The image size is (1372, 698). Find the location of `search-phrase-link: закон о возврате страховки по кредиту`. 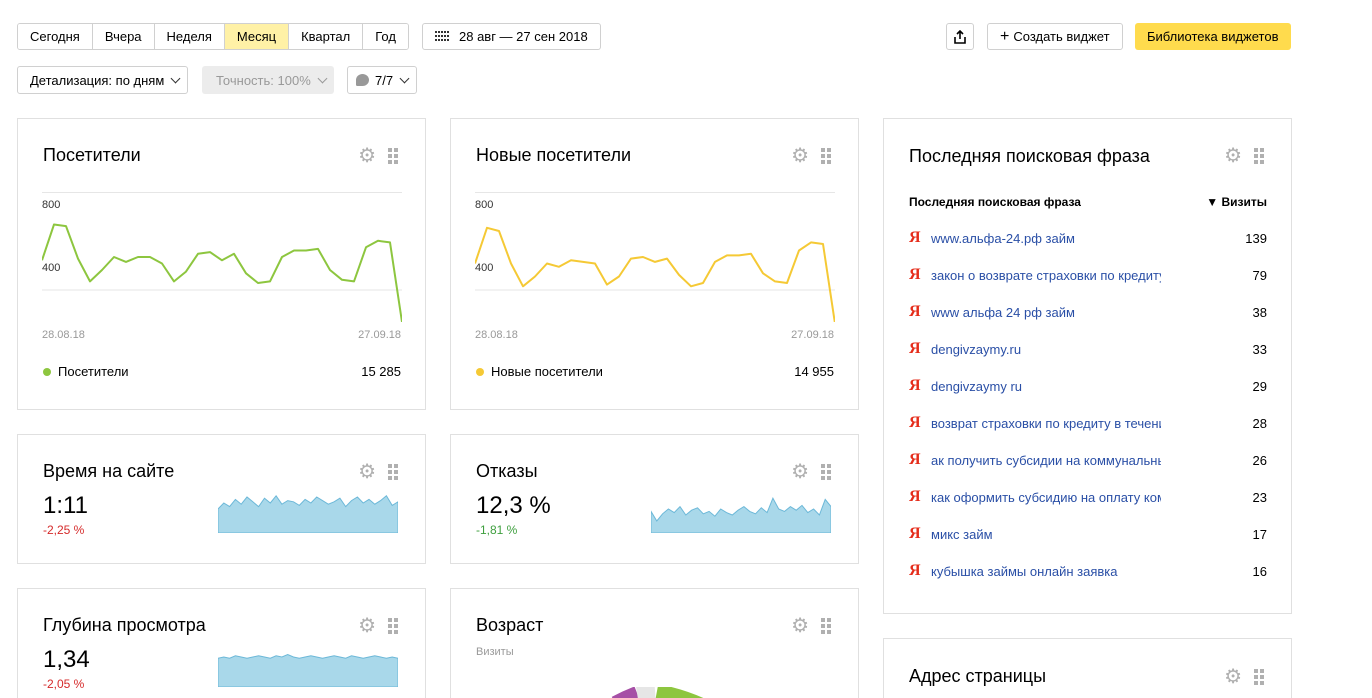

search-phrase-link: закон о возврате страховки по кредиту is located at coordinates (1046, 275).